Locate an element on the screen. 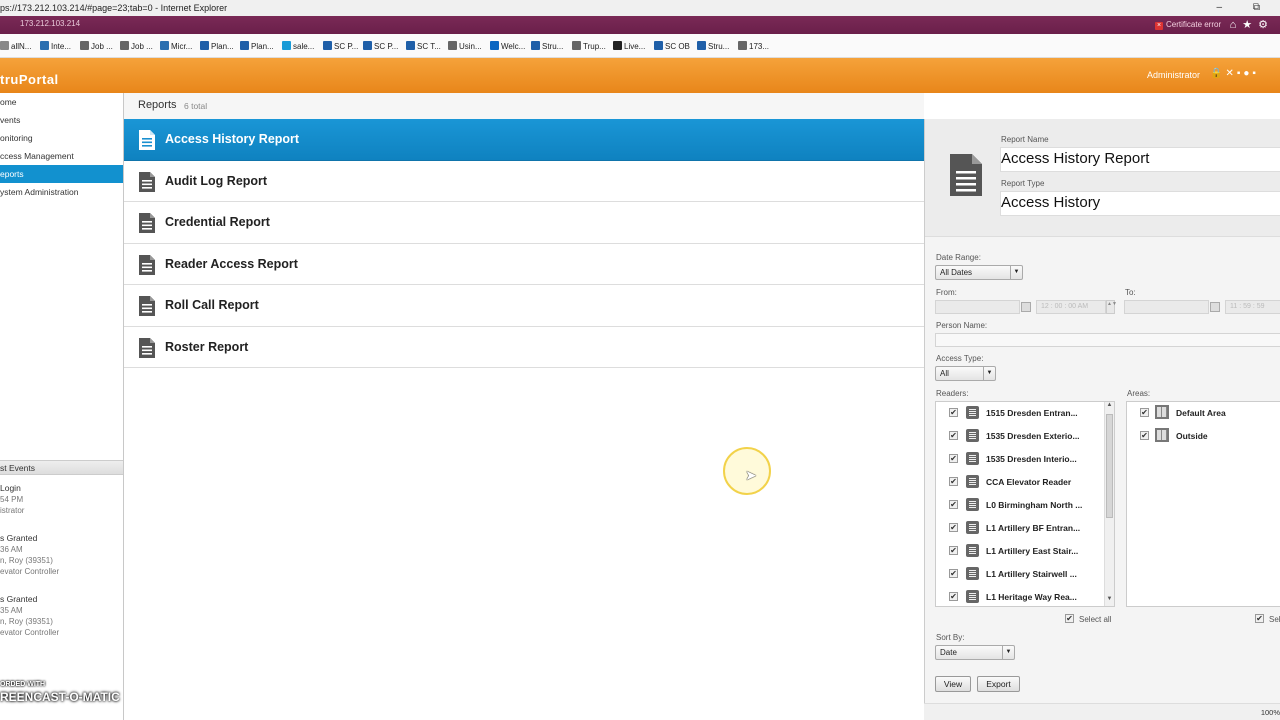 The image size is (1280, 720). report-item-audit-log: Audit Log Report is located at coordinates (524, 181).